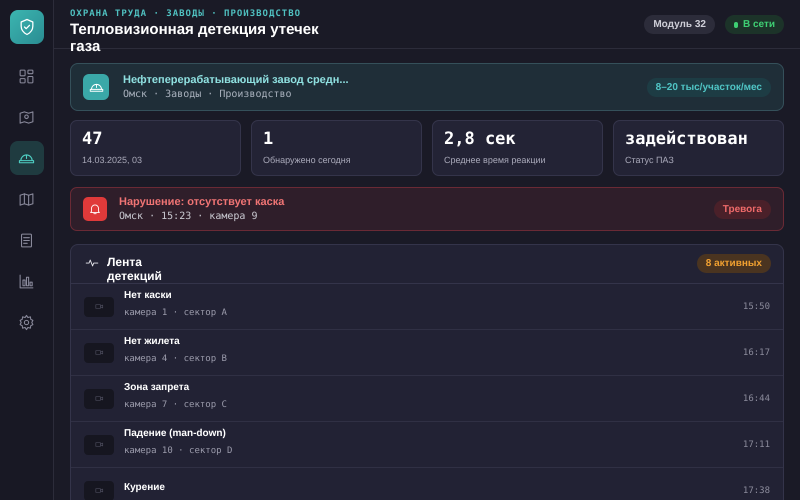 This screenshot has width=800, height=500. Describe the element at coordinates (427, 353) in the screenshot. I see `detection-row: Нет жилета камера 4 · сектор B 16:17` at that location.